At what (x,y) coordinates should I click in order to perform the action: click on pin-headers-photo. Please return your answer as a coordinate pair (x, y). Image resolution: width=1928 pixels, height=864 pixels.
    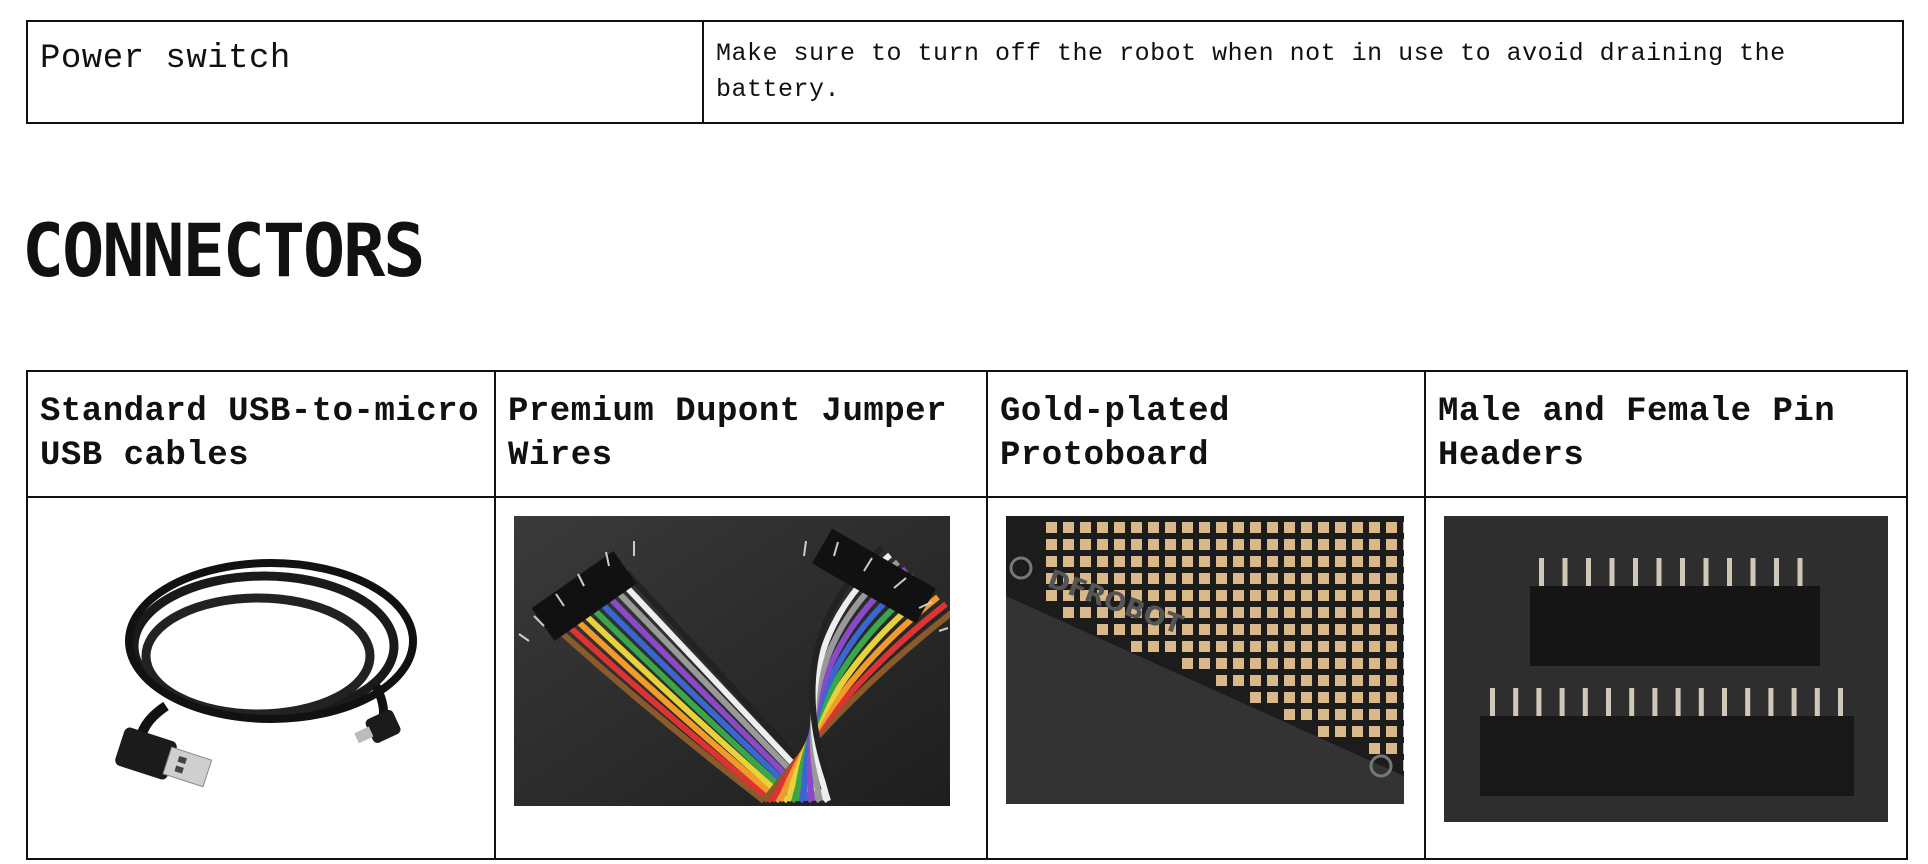
    Looking at the image, I should click on (1666, 669).